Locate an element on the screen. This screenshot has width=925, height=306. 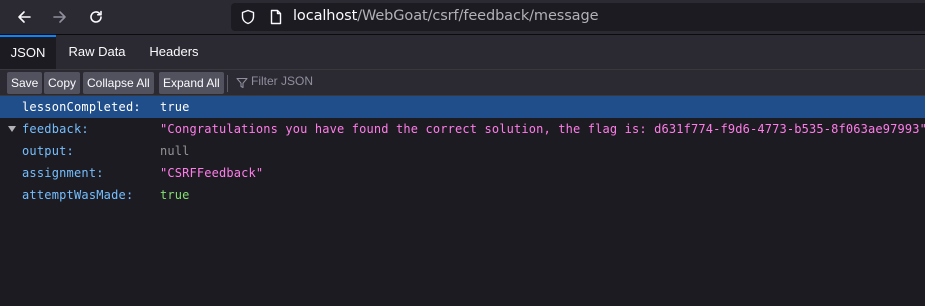
json-key: output: is located at coordinates (48, 151).